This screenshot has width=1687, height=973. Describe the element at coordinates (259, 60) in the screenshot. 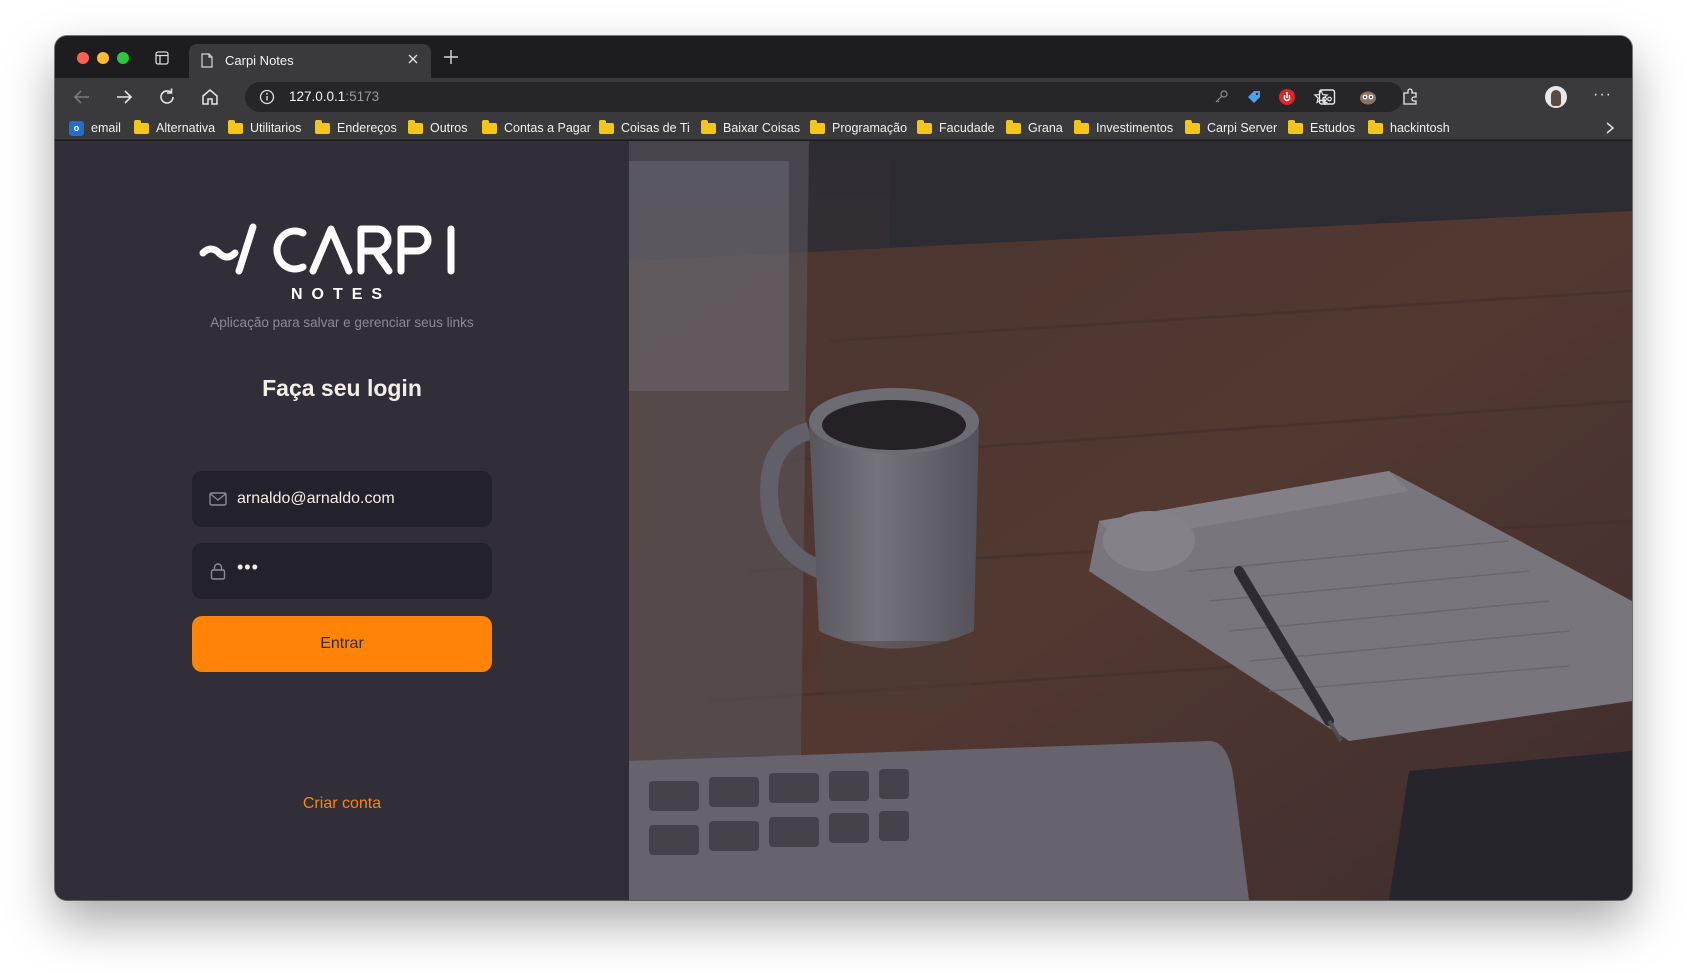

I see `tab-title: Carpi Notes` at that location.